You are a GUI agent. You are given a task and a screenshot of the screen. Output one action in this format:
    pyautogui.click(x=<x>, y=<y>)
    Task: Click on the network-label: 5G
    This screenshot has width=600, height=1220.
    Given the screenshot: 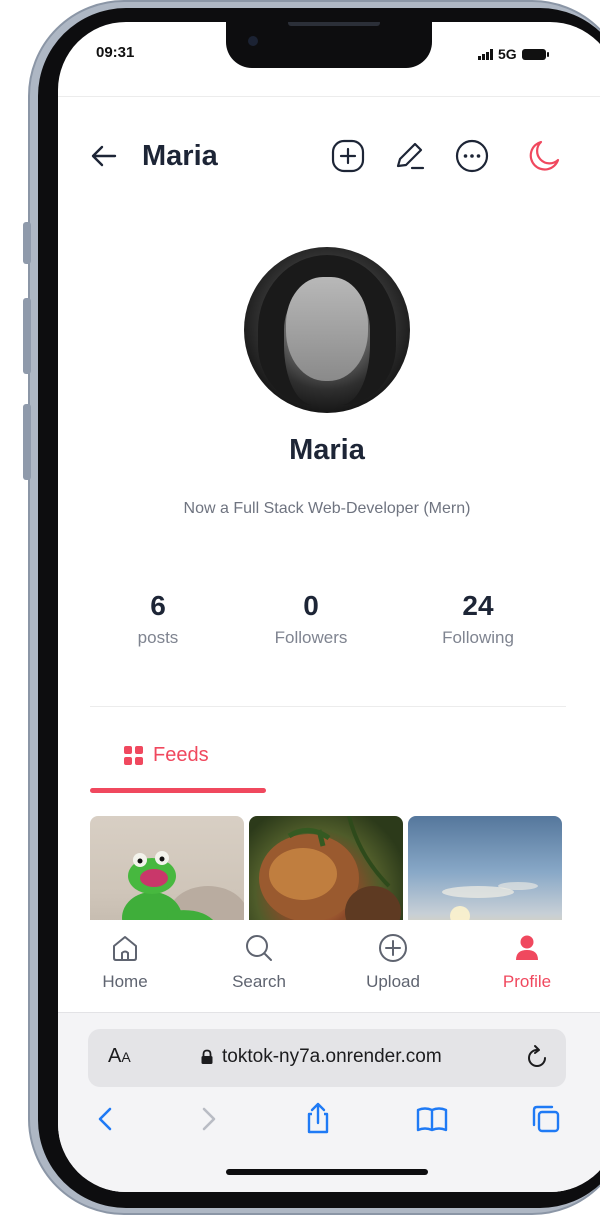 What is the action you would take?
    pyautogui.click(x=507, y=54)
    